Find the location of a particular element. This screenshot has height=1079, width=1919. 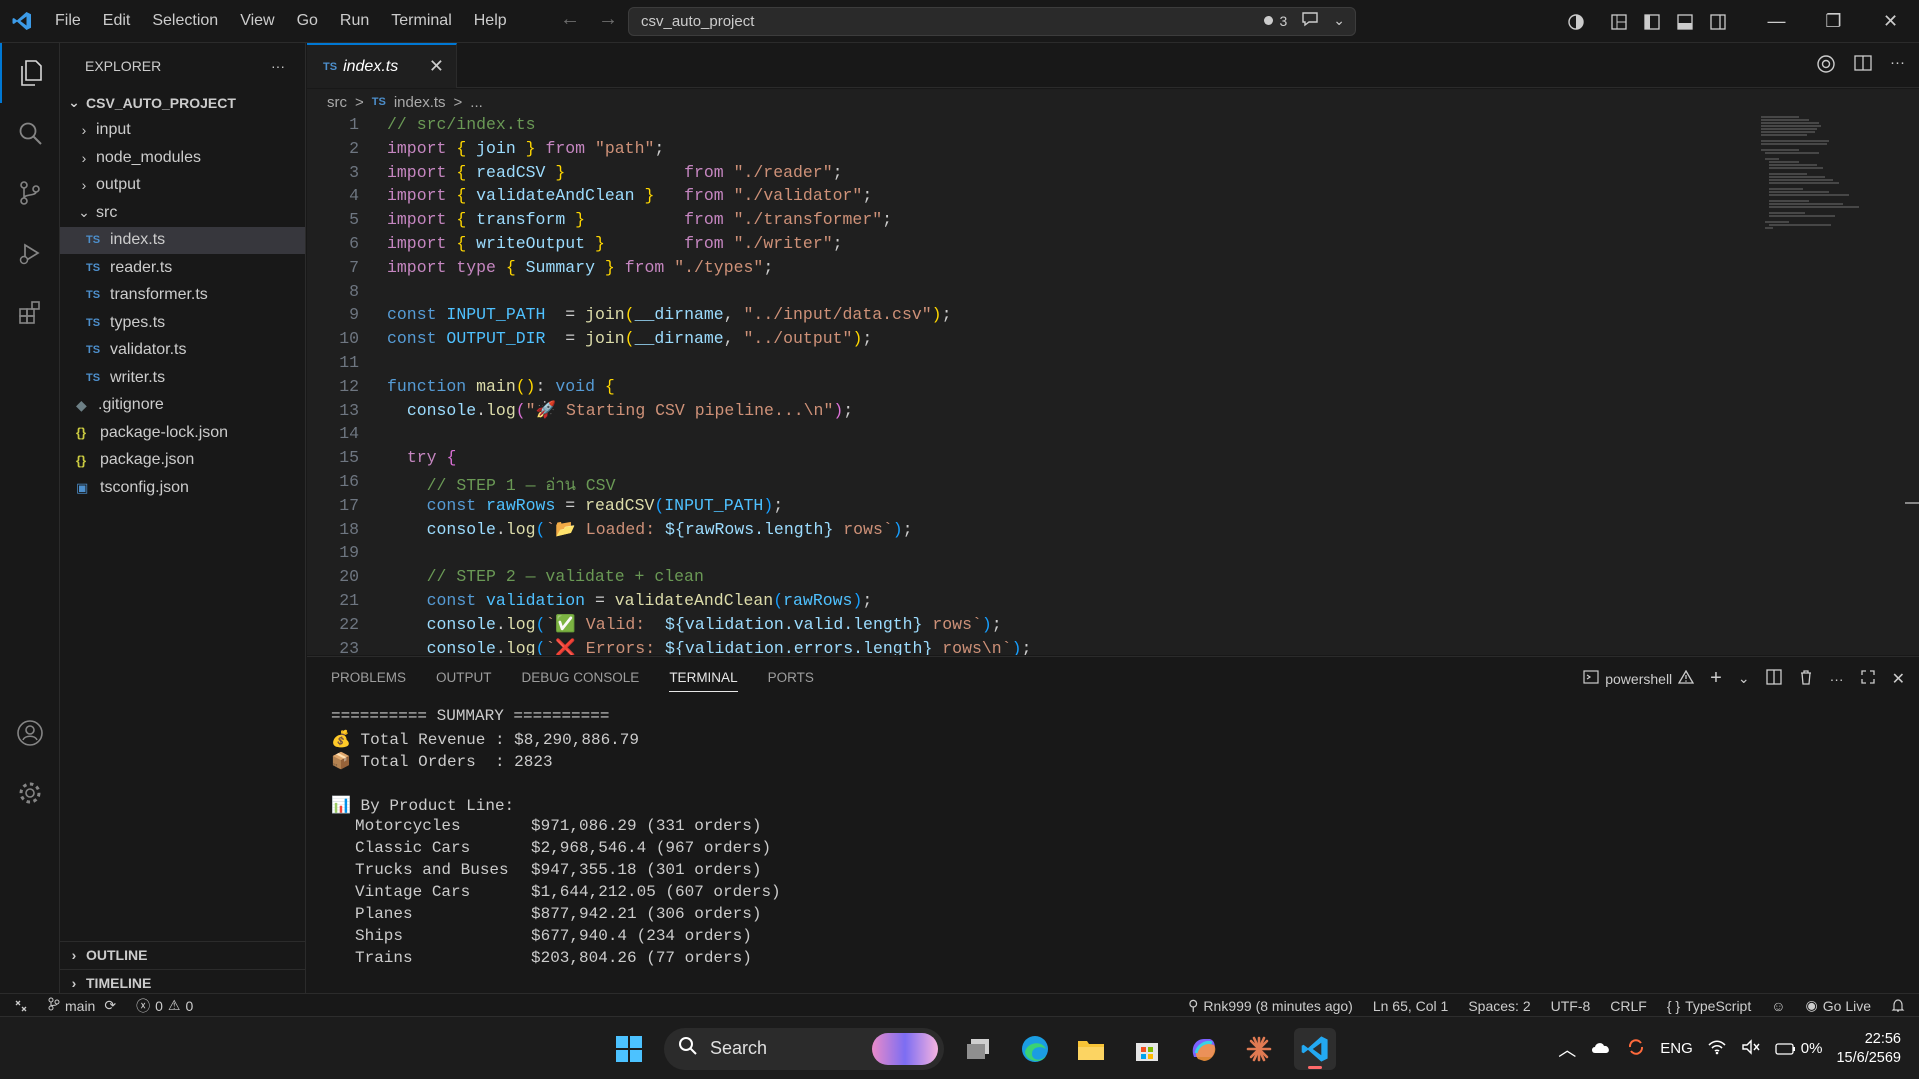

file-transformer-ts: TS transformer.ts is located at coordinates (182, 296).